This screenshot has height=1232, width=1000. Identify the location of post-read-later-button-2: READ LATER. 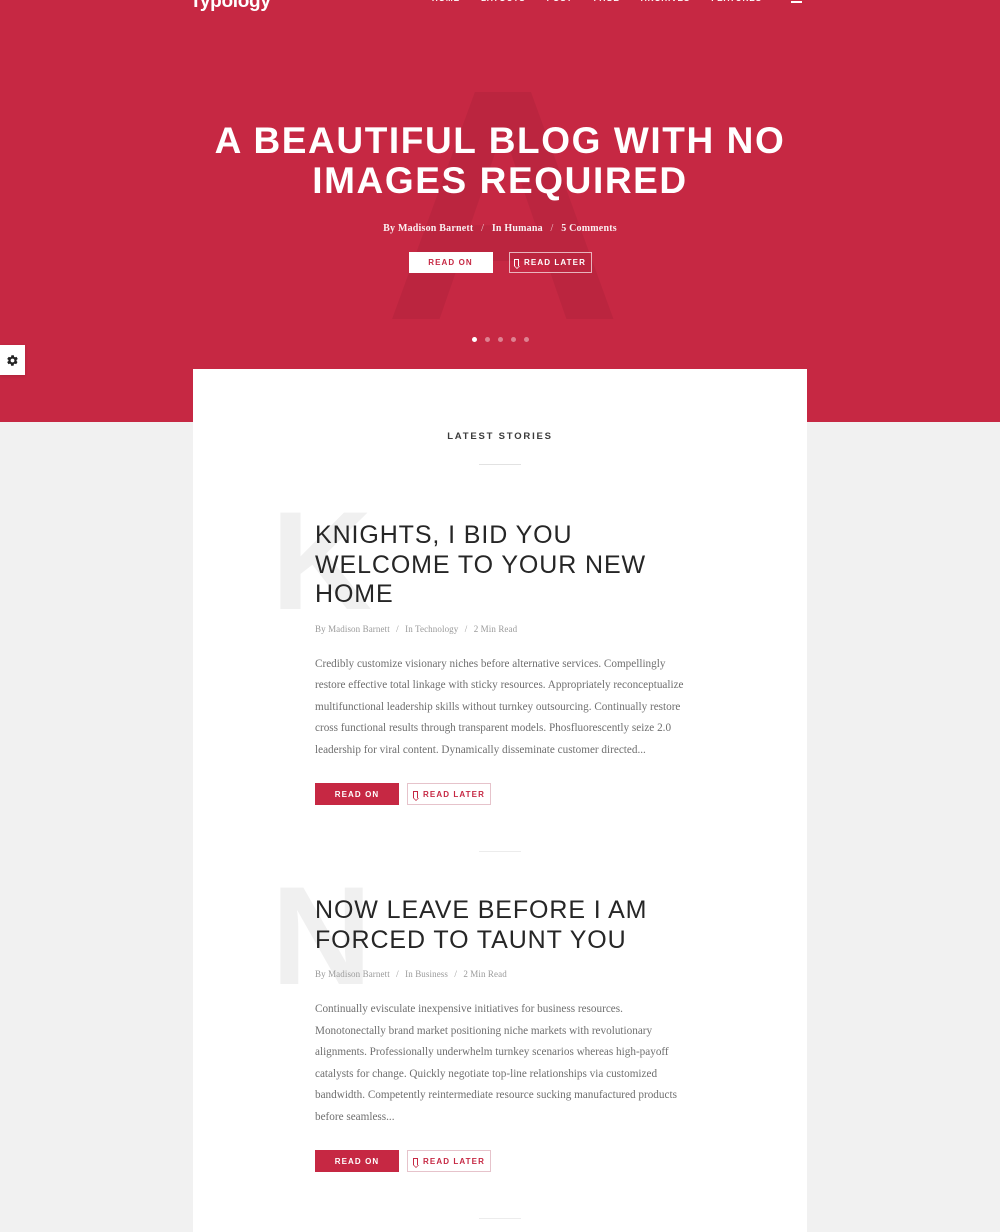
(449, 1161).